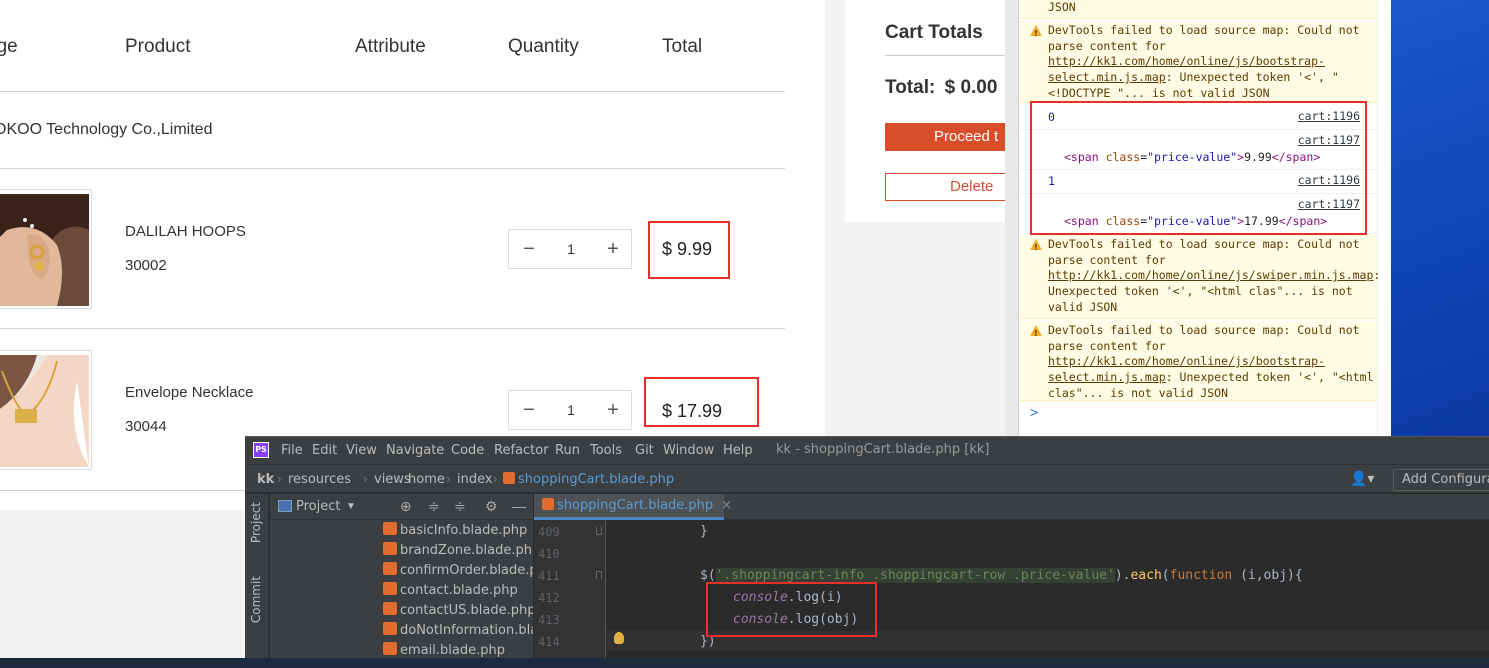 The image size is (1489, 668). Describe the element at coordinates (549, 554) in the screenshot. I see `line-number: 410` at that location.